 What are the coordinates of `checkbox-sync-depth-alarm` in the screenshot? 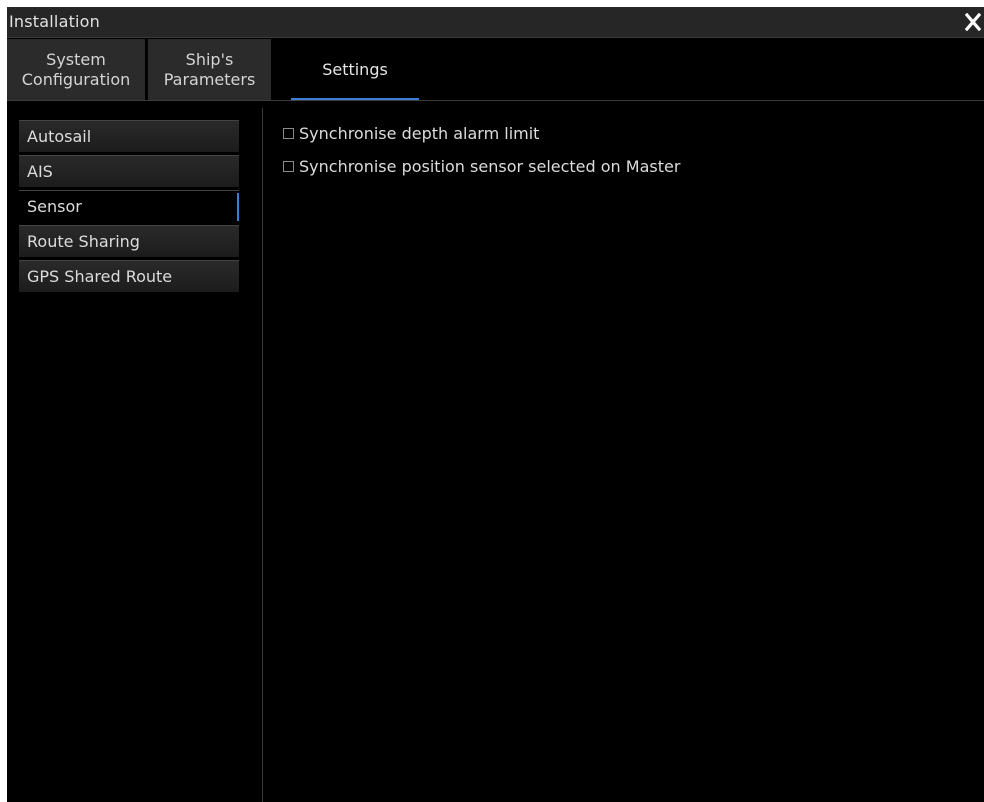 It's located at (288, 133).